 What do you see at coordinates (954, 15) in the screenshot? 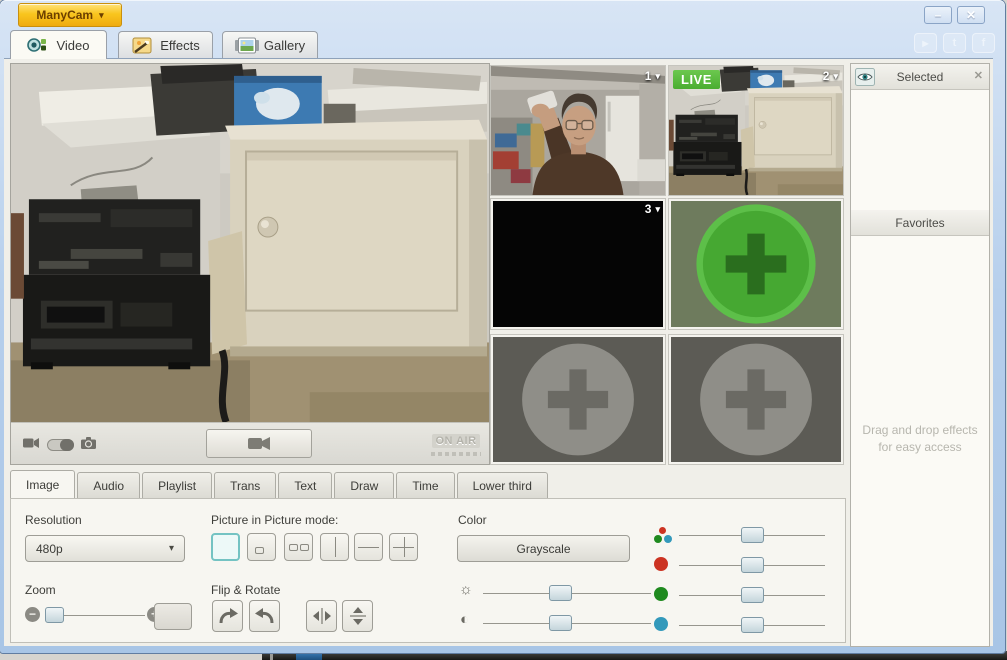
I see `window-controls: – ✕` at bounding box center [954, 15].